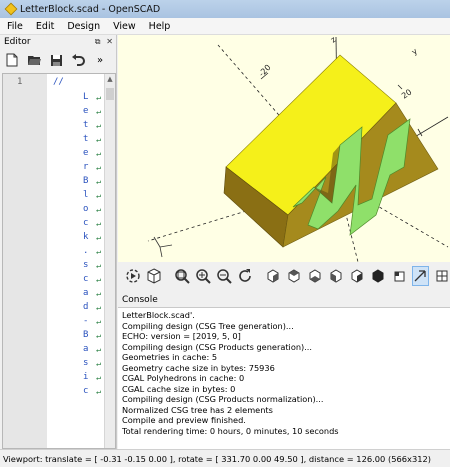 Image resolution: width=450 pixels, height=467 pixels. Describe the element at coordinates (14, 26) in the screenshot. I see `menu-file: File` at that location.